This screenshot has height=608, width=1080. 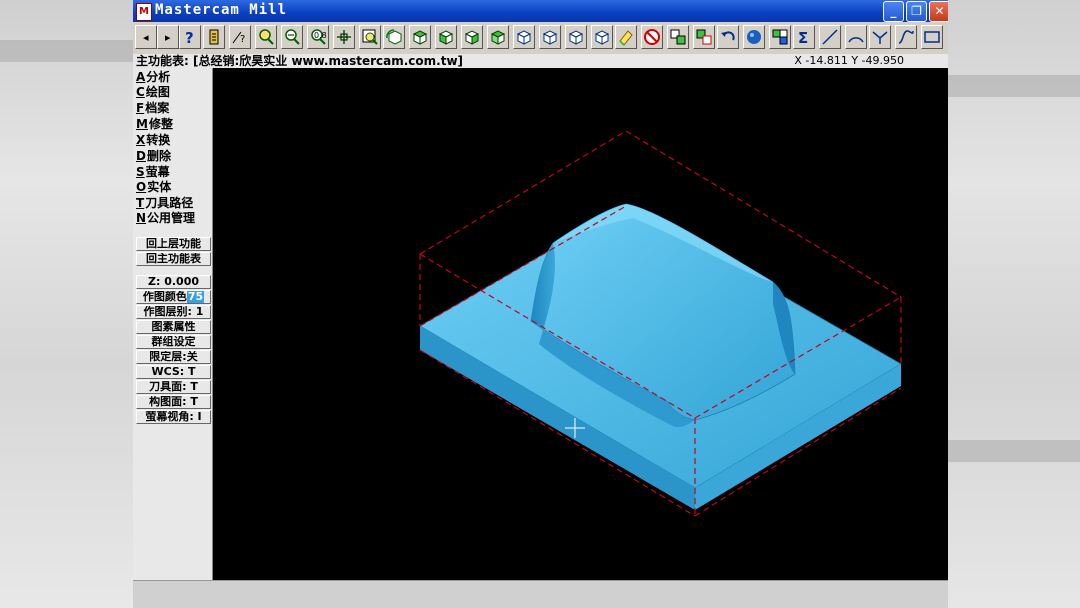 I want to click on menu-item-xform: X转换, so click(x=153, y=140).